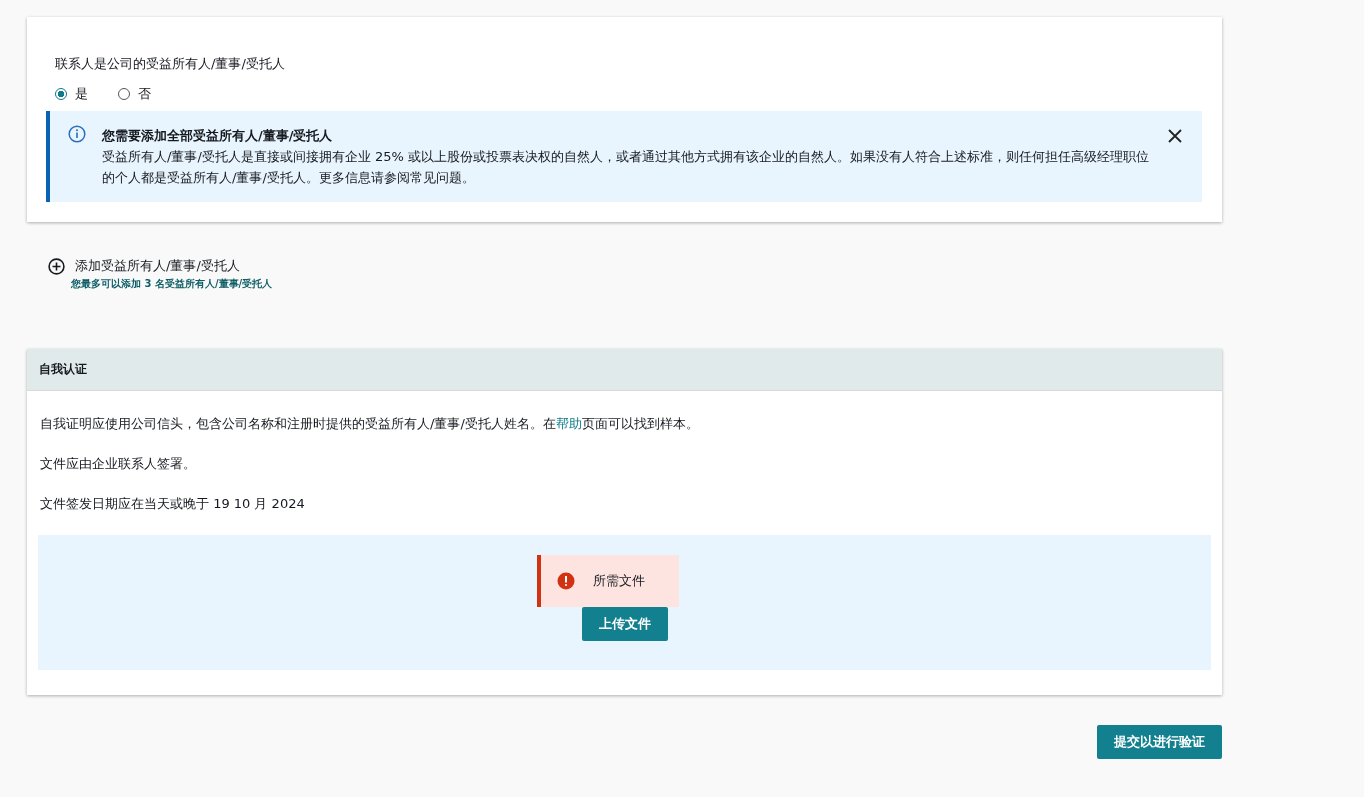 This screenshot has height=797, width=1364. Describe the element at coordinates (118, 464) in the screenshot. I see `signature-note: 文件应由企业联系人签署。` at that location.